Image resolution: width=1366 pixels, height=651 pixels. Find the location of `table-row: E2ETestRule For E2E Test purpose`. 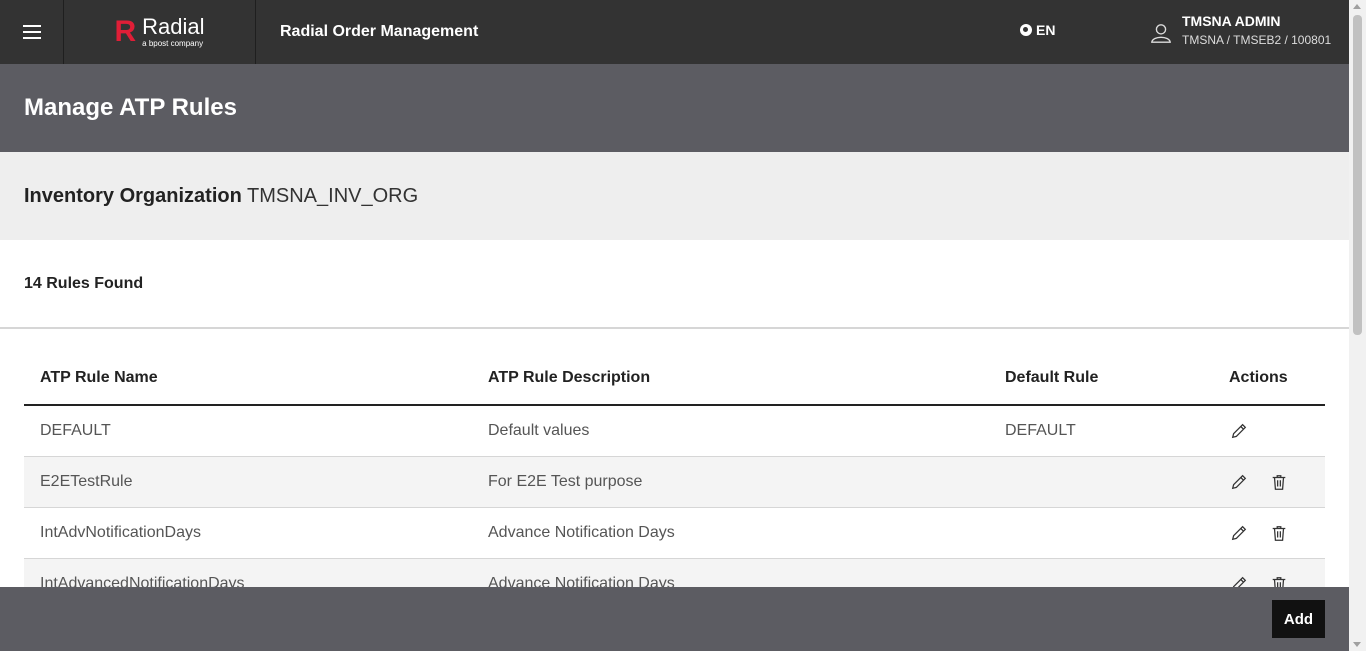

table-row: E2ETestRule For E2E Test purpose is located at coordinates (674, 482).